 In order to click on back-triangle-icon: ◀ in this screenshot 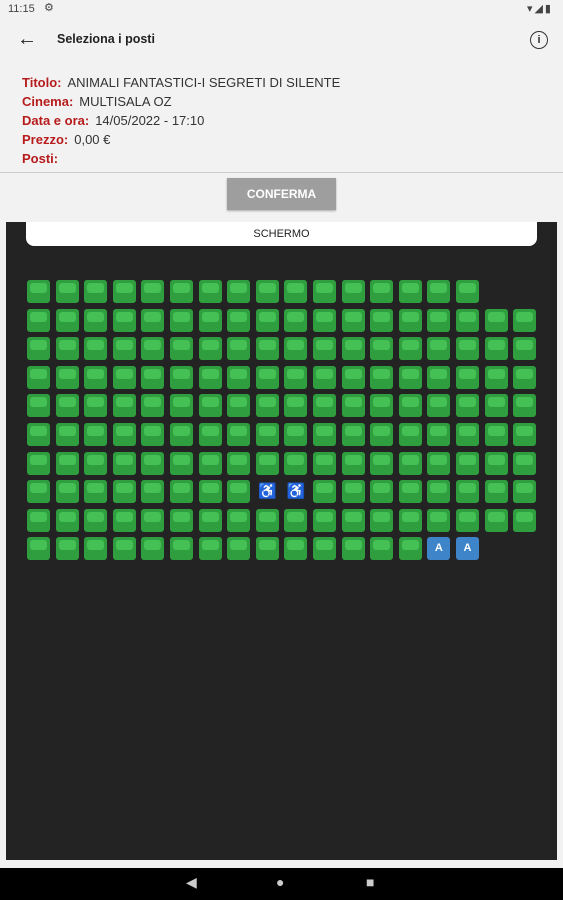, I will do `click(191, 882)`.